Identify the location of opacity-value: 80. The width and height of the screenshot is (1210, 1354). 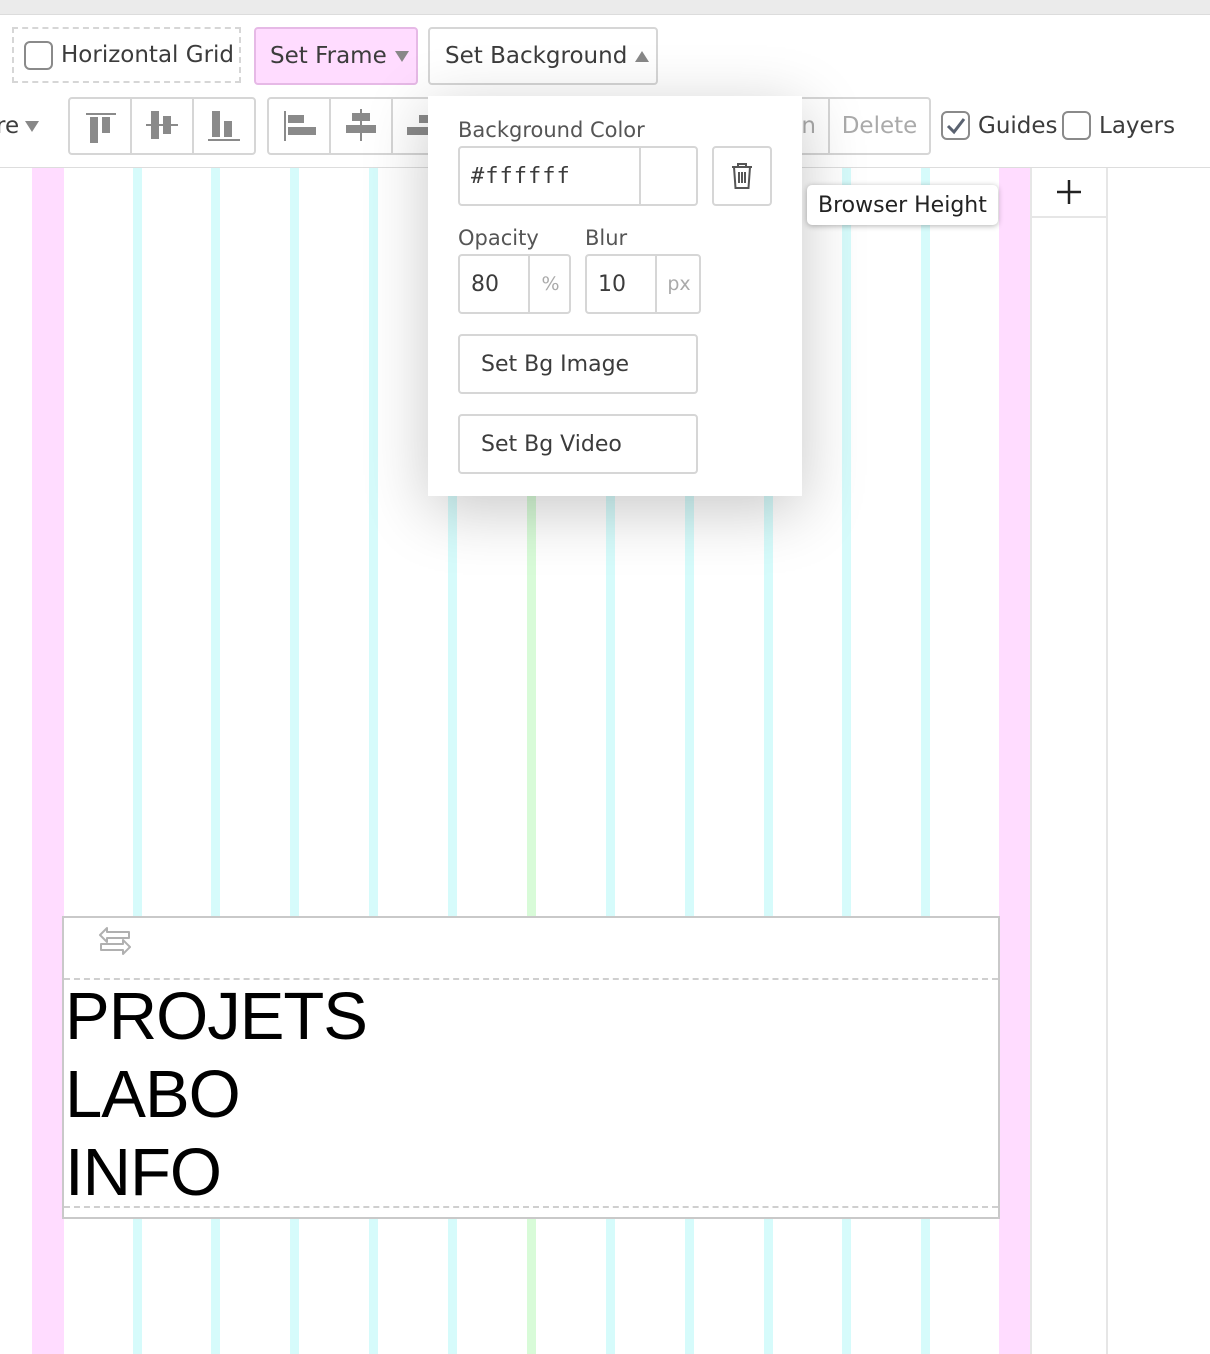
(485, 284).